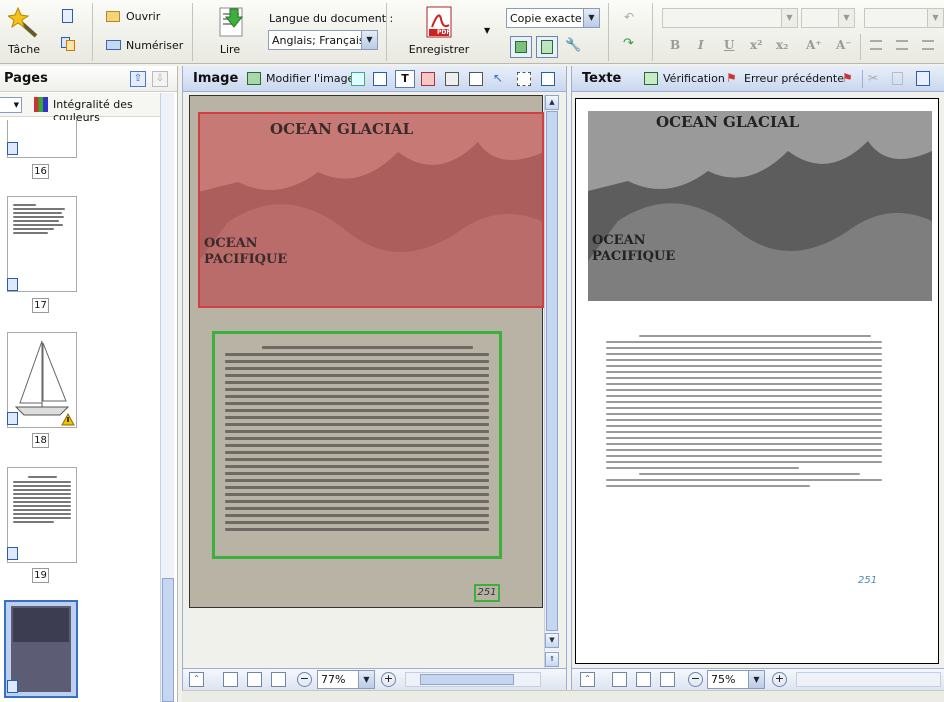  I want to click on pointer-icon: ↖, so click(498, 78).